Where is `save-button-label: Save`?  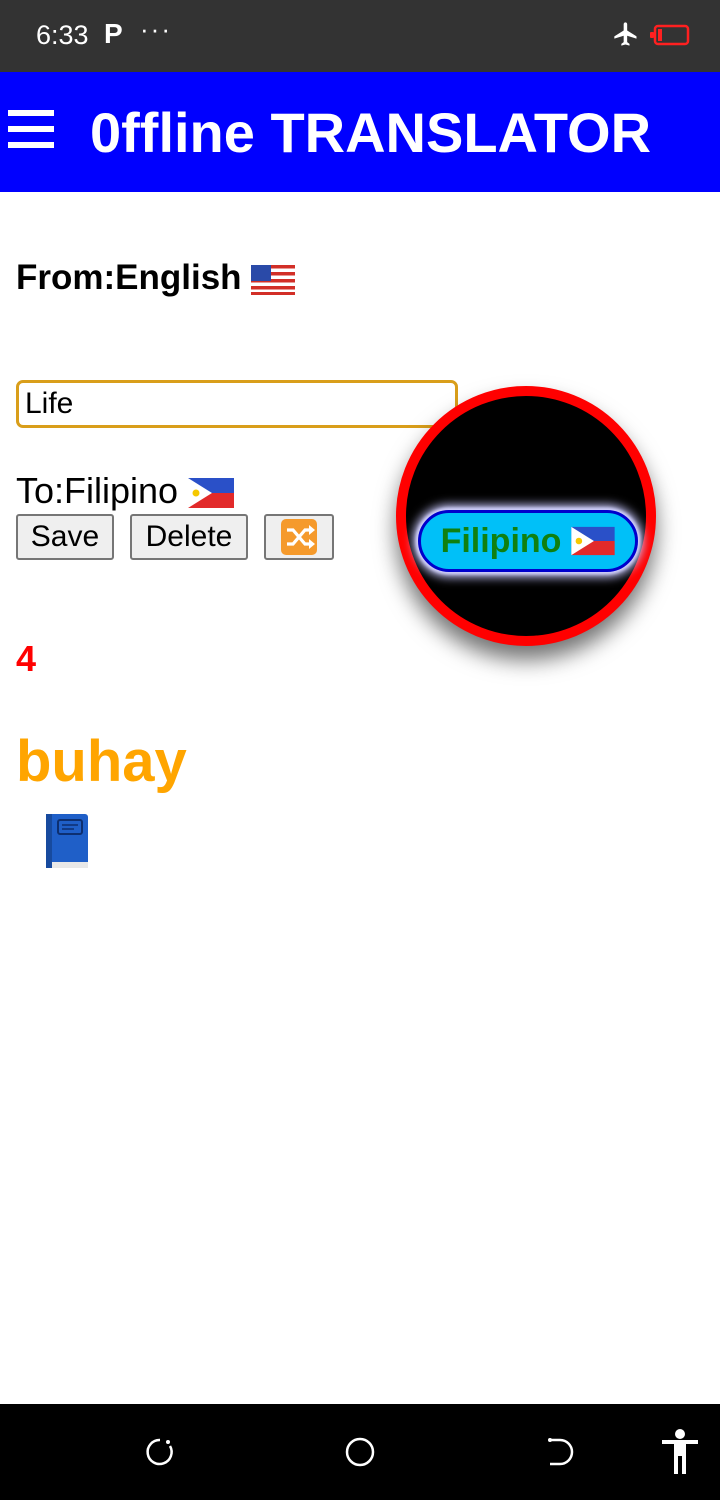 save-button-label: Save is located at coordinates (65, 536).